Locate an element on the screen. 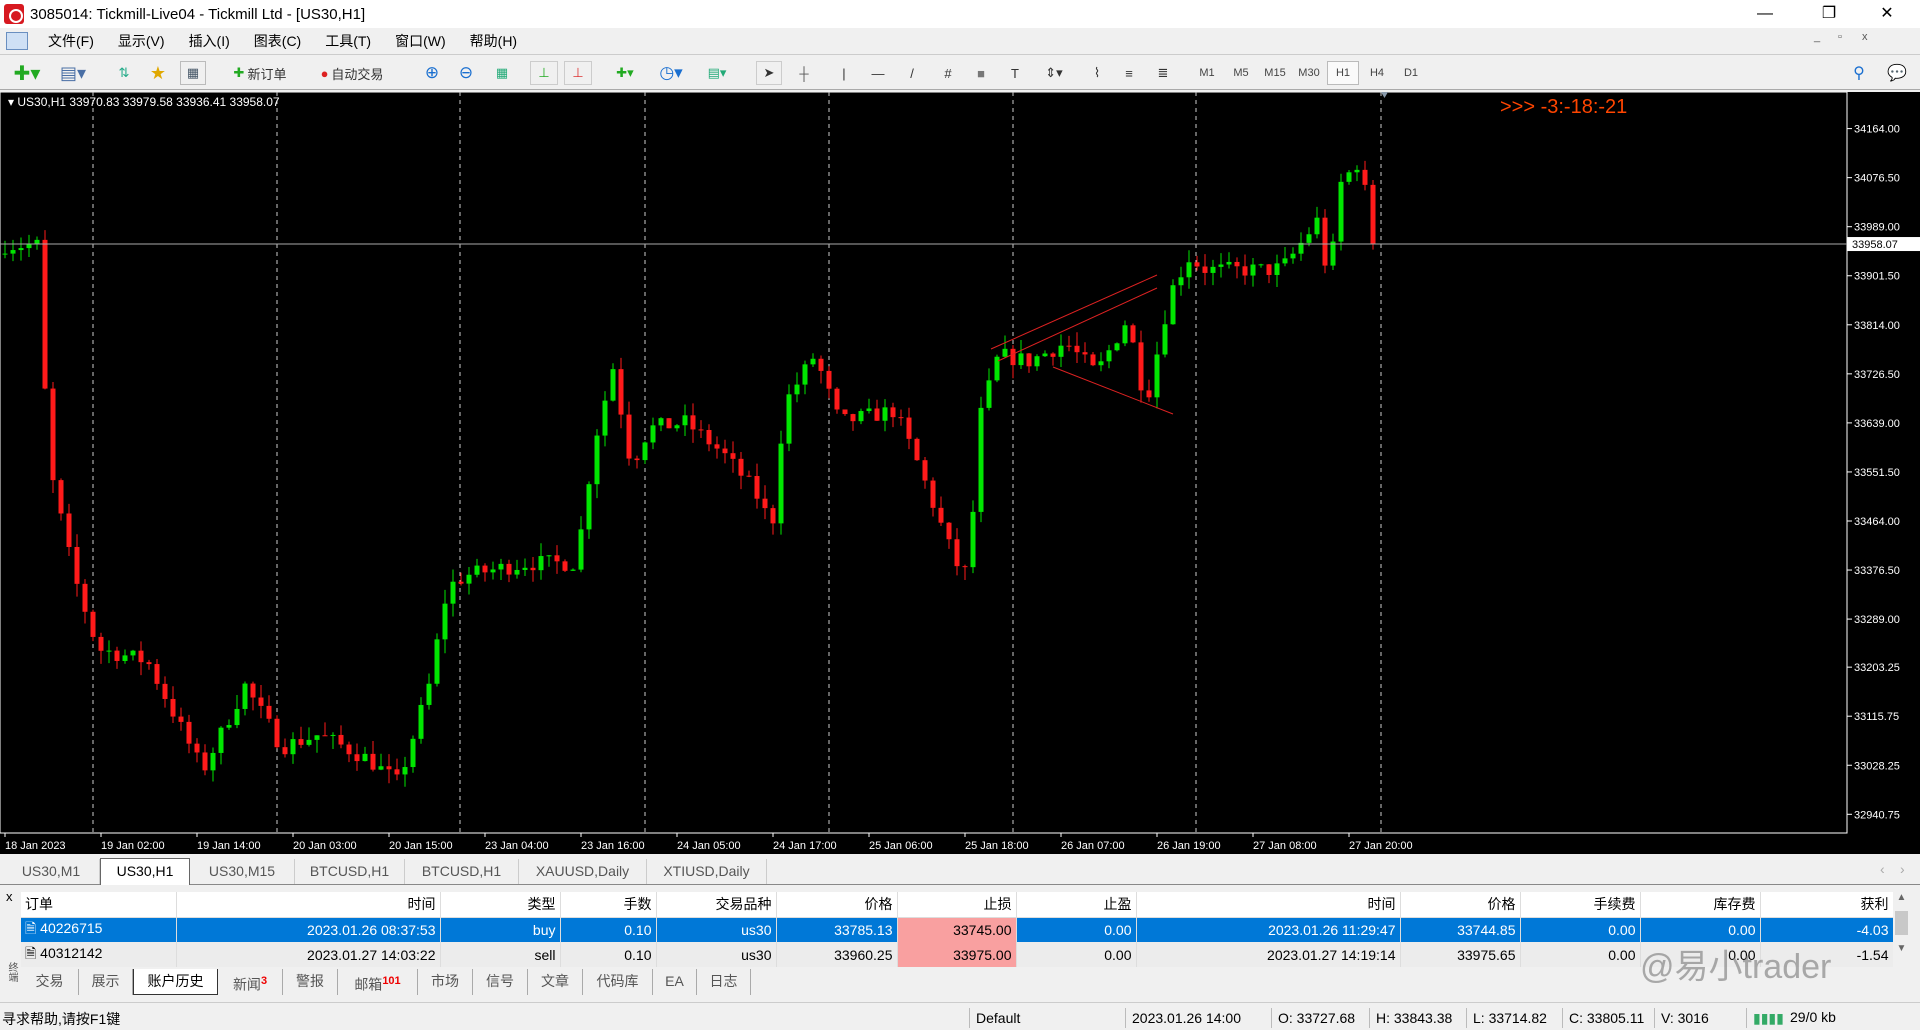 The height and width of the screenshot is (1030, 1920). channel-icon: # is located at coordinates (948, 73).